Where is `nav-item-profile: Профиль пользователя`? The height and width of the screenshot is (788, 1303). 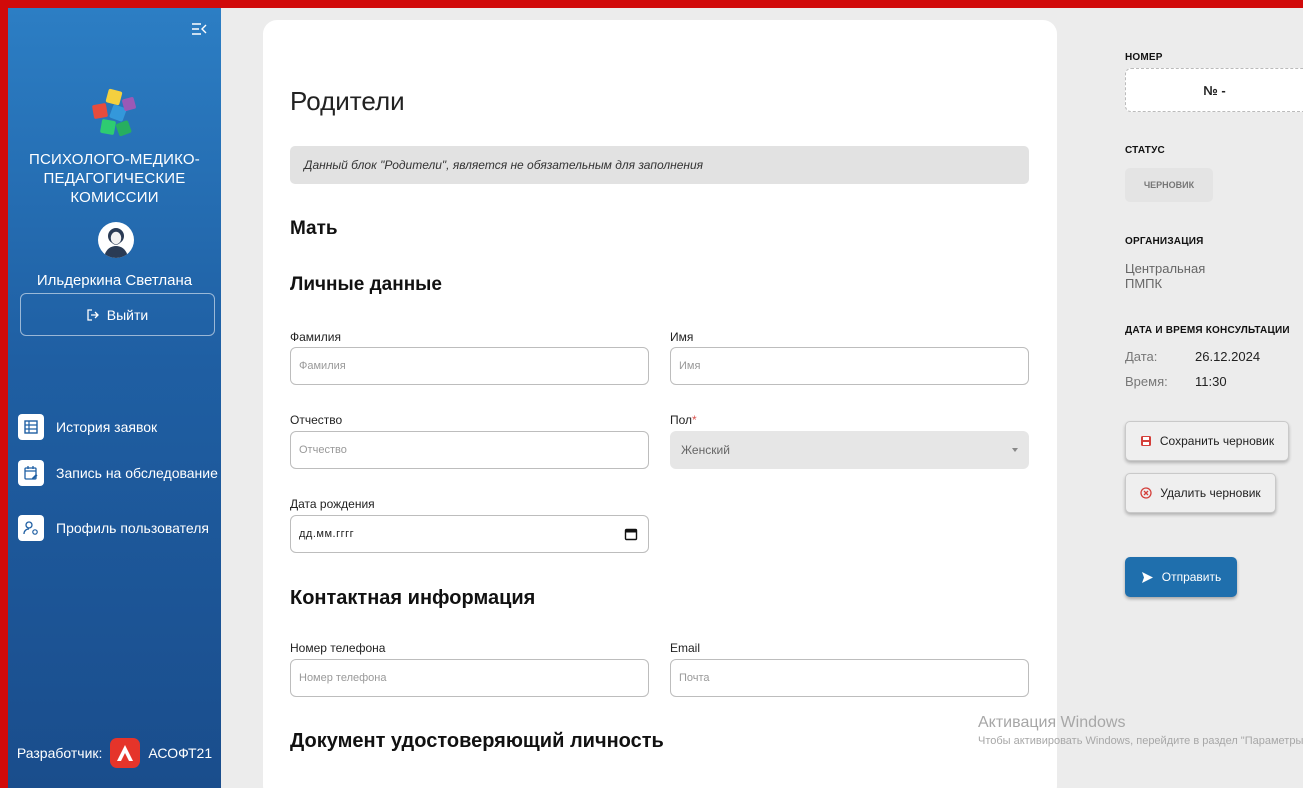
nav-item-profile: Профиль пользователя is located at coordinates (118, 528).